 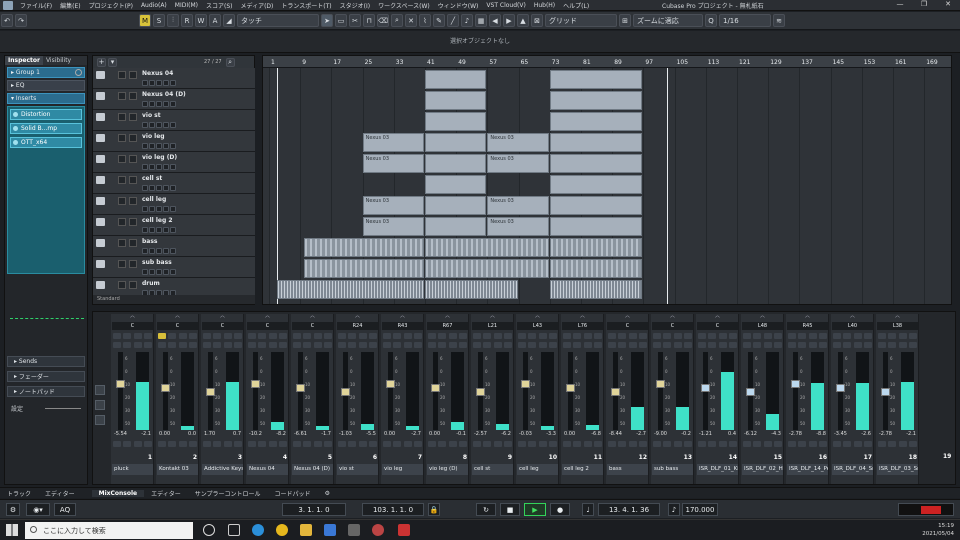 What do you see at coordinates (523, 20) in the screenshot?
I see `nudge-up-icon: ▲` at bounding box center [523, 20].